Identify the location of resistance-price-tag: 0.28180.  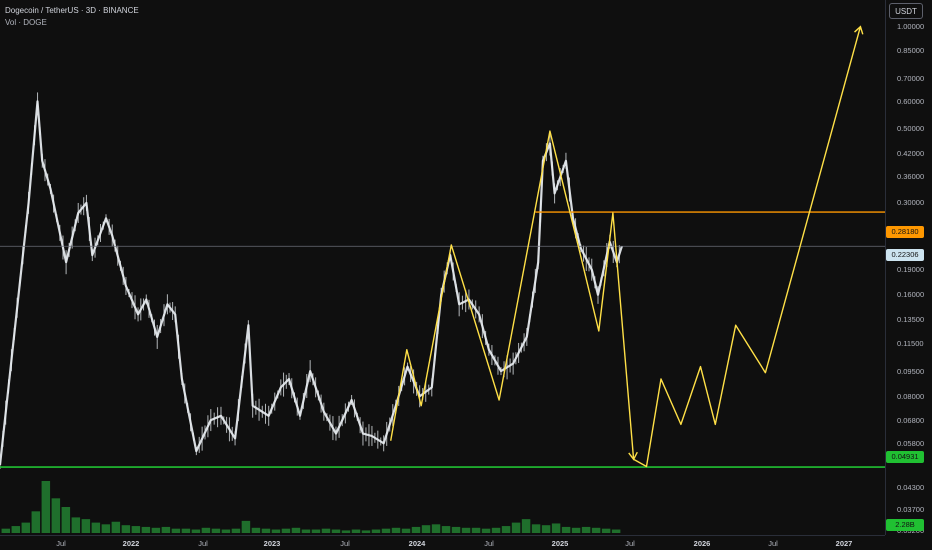
(905, 232).